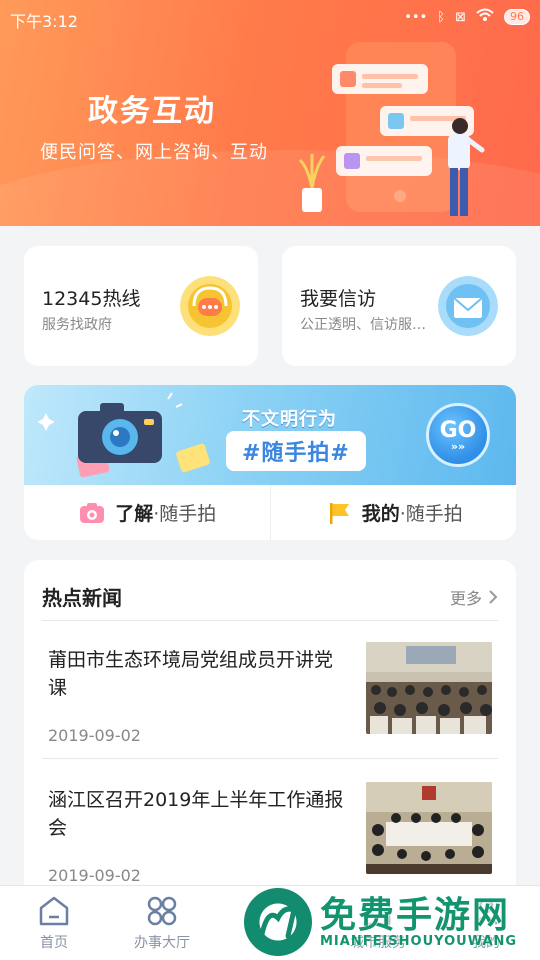 The height and width of the screenshot is (960, 540). Describe the element at coordinates (54, 911) in the screenshot. I see `home-icon` at that location.